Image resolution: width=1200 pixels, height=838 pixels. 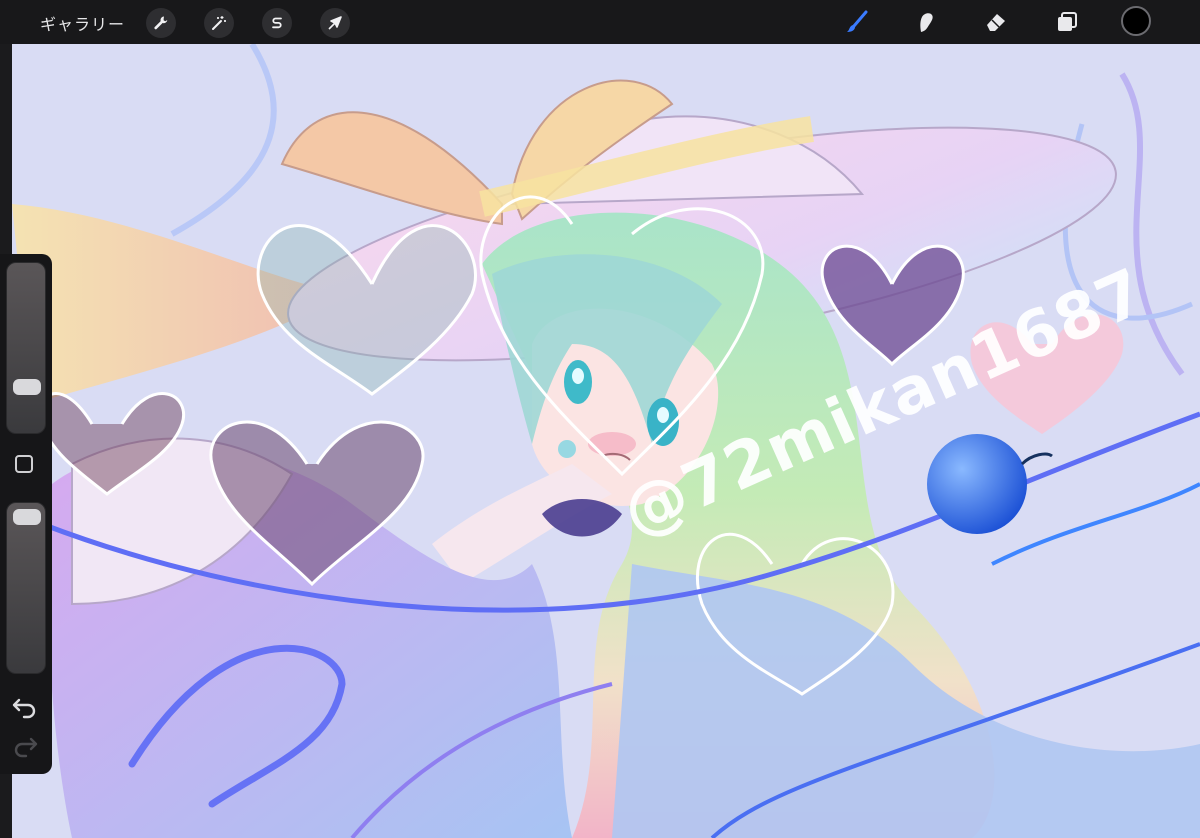 I want to click on magic-wand-icon, so click(x=219, y=23).